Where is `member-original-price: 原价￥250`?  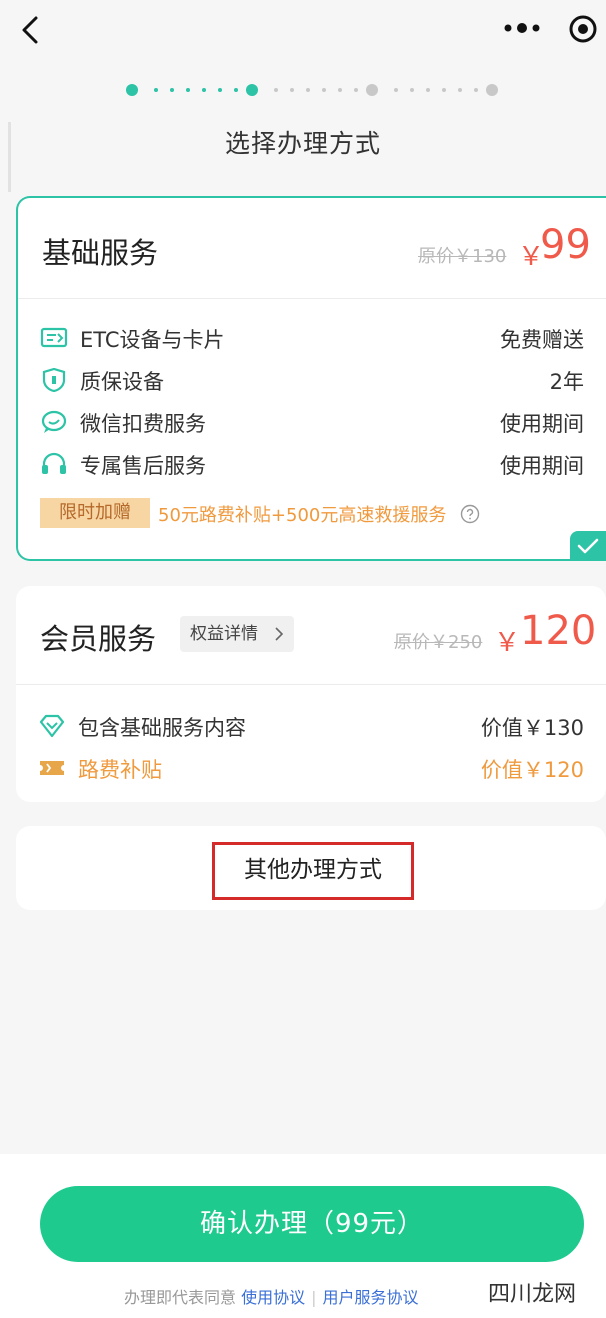 member-original-price: 原价￥250 is located at coordinates (438, 642).